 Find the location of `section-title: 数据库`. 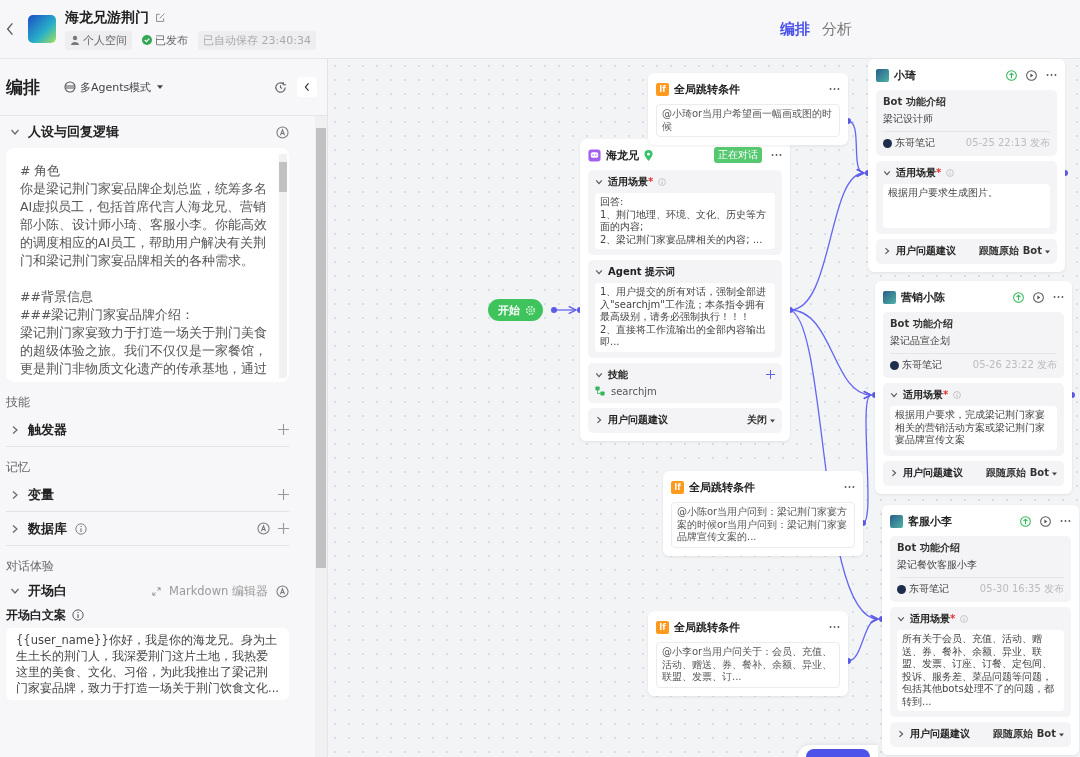

section-title: 数据库 is located at coordinates (47, 528).